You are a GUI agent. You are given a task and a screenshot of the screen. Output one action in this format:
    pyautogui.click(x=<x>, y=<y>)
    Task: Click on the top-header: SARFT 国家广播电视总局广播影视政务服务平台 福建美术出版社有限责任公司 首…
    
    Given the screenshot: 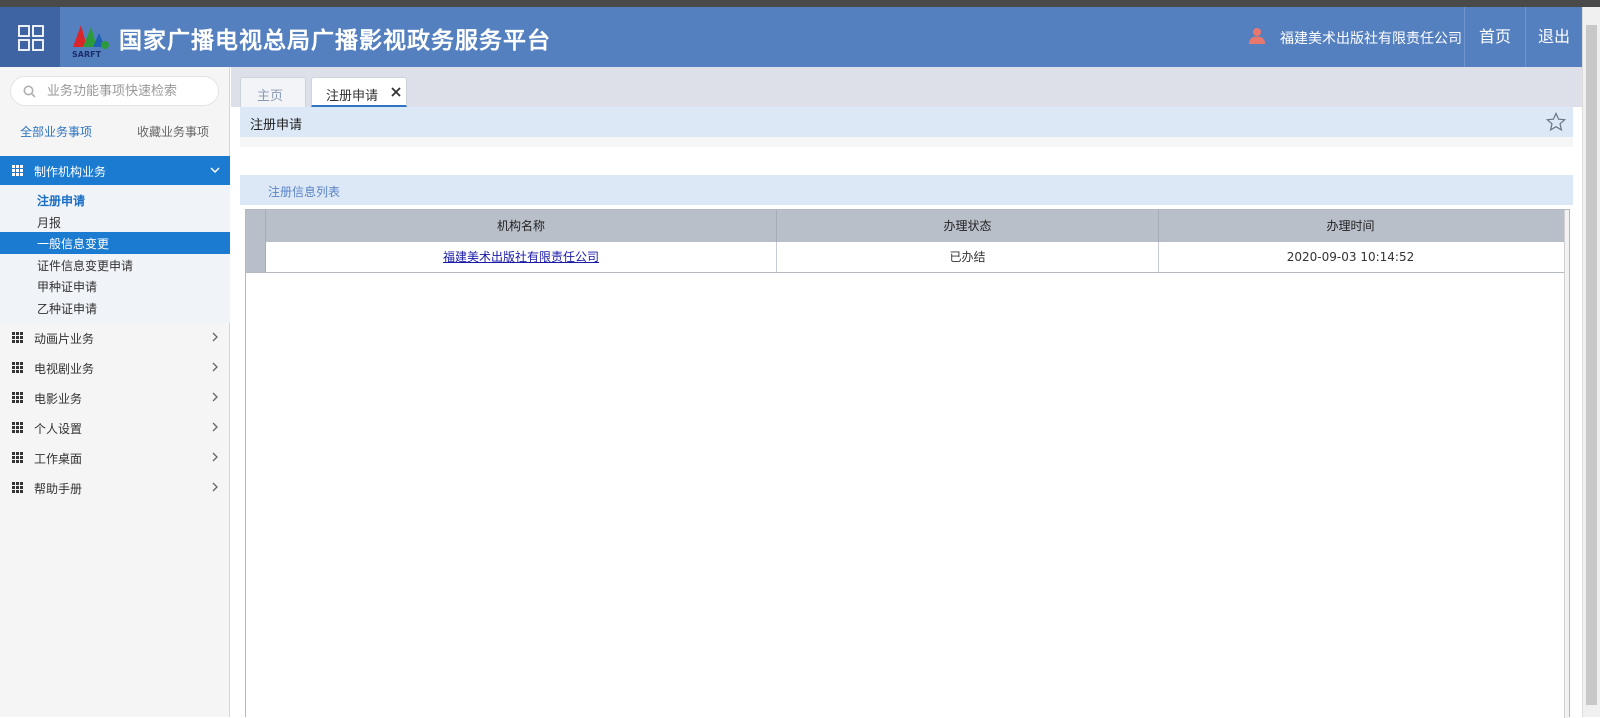 What is the action you would take?
    pyautogui.click(x=791, y=37)
    